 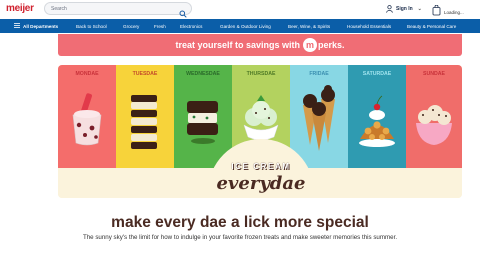 I want to click on day-panel-tuesday: TUESDAE, so click(x=145, y=116).